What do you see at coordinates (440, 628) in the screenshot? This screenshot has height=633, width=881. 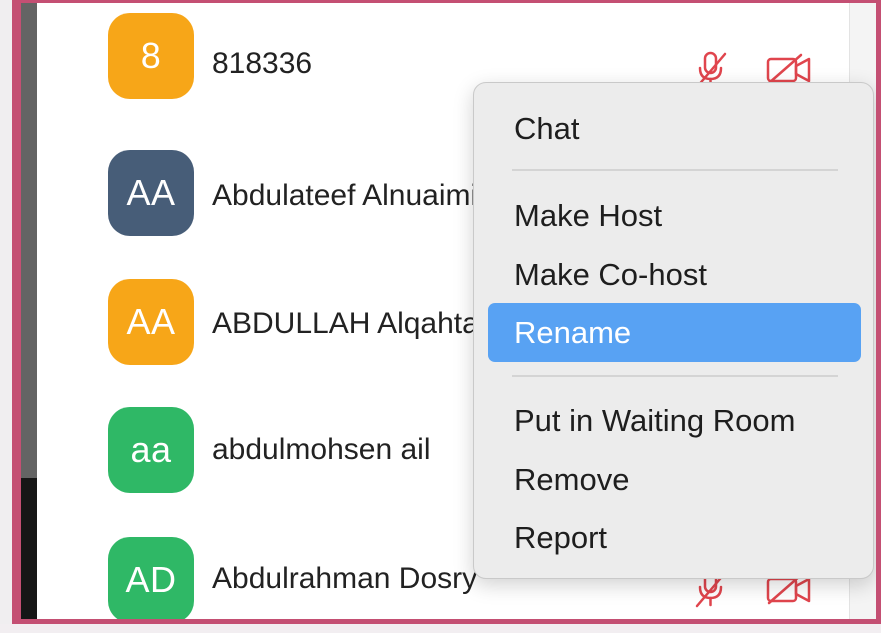 I see `bottom-margin` at bounding box center [440, 628].